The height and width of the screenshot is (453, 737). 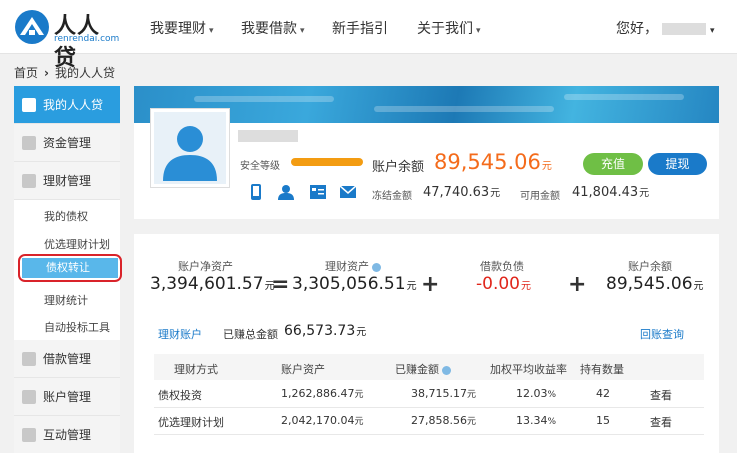 I want to click on sidebar-item-funds: 资金管理, so click(x=67, y=143).